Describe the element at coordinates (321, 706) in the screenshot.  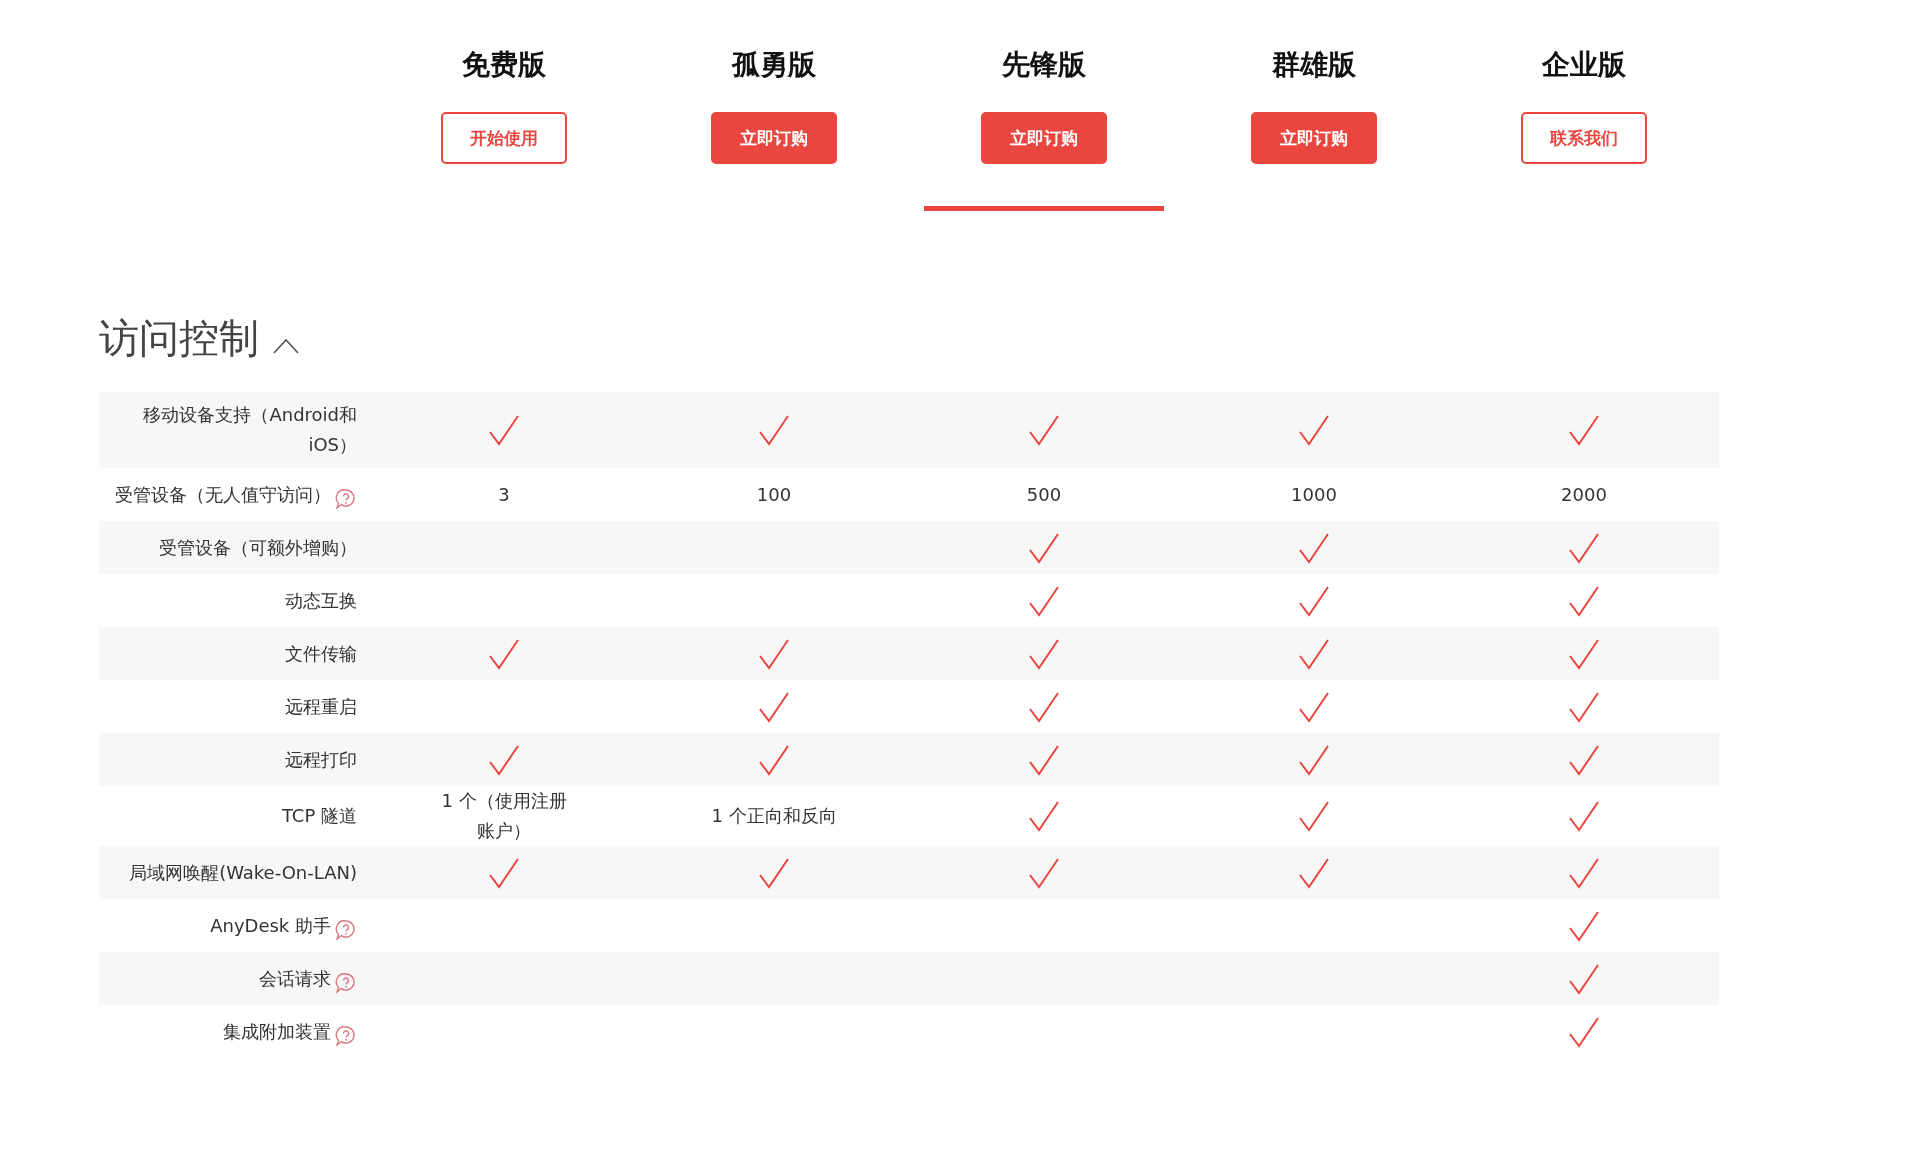
I see `feature-label: 远程重启` at that location.